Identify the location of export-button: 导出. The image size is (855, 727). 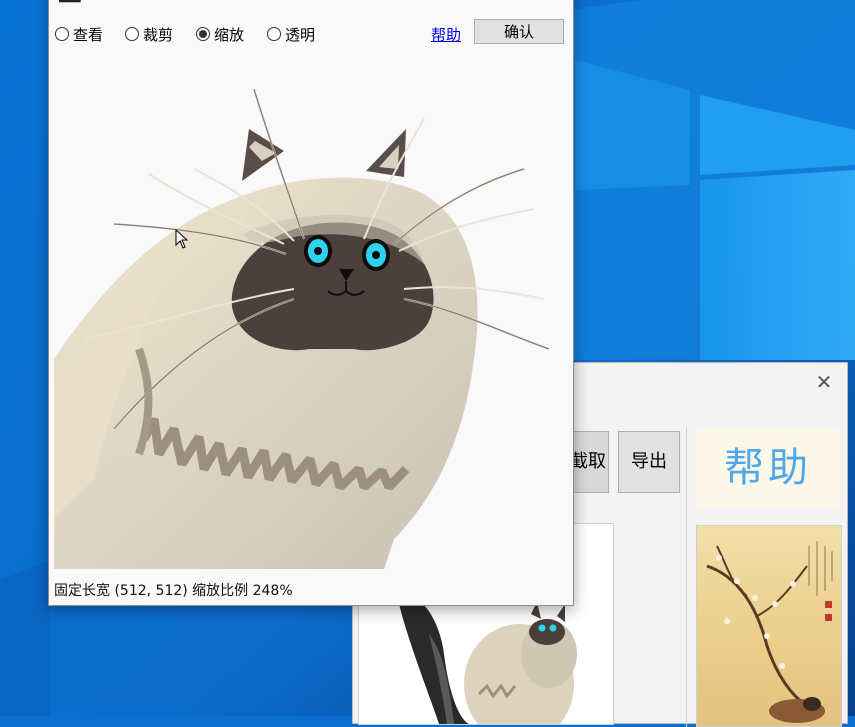
(649, 462).